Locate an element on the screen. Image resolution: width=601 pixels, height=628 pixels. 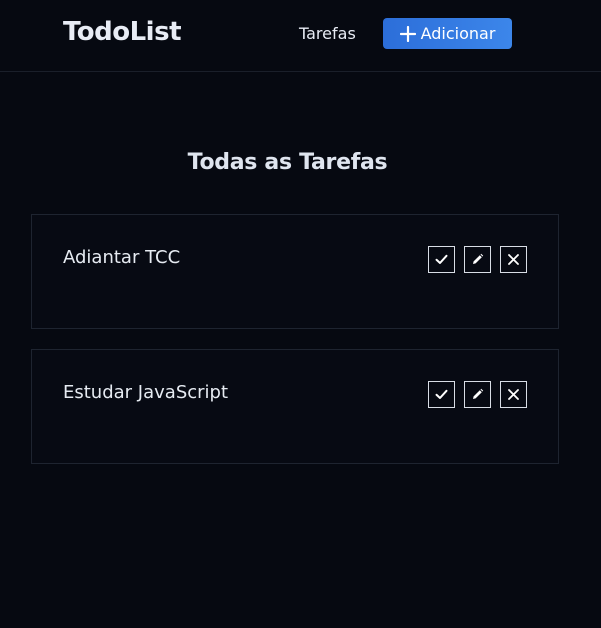
task-title: Estudar JavaScript is located at coordinates (146, 392).